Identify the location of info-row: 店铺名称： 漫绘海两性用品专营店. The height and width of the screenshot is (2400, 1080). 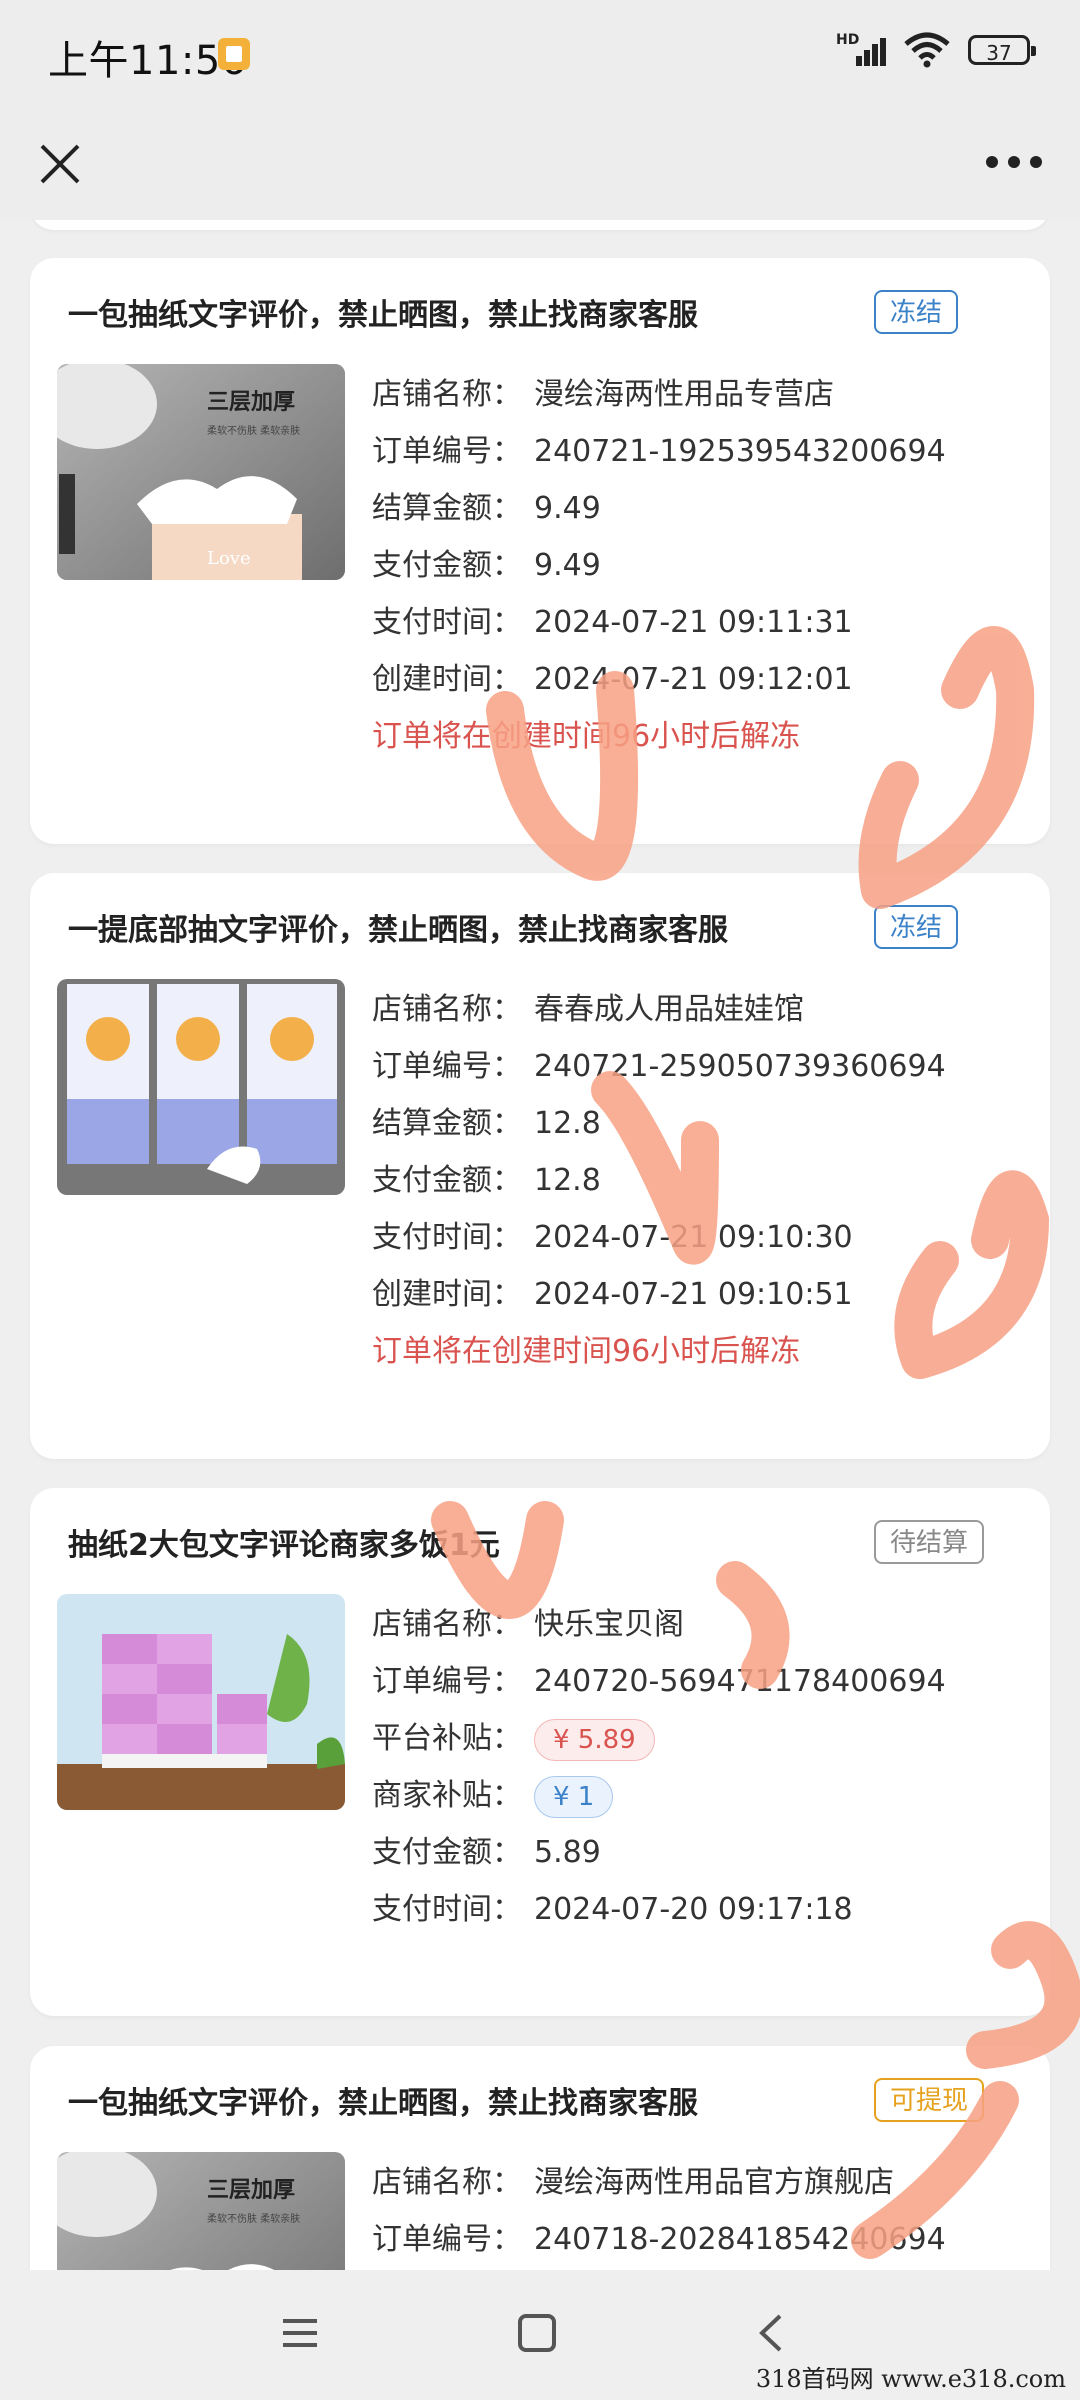
(603, 394).